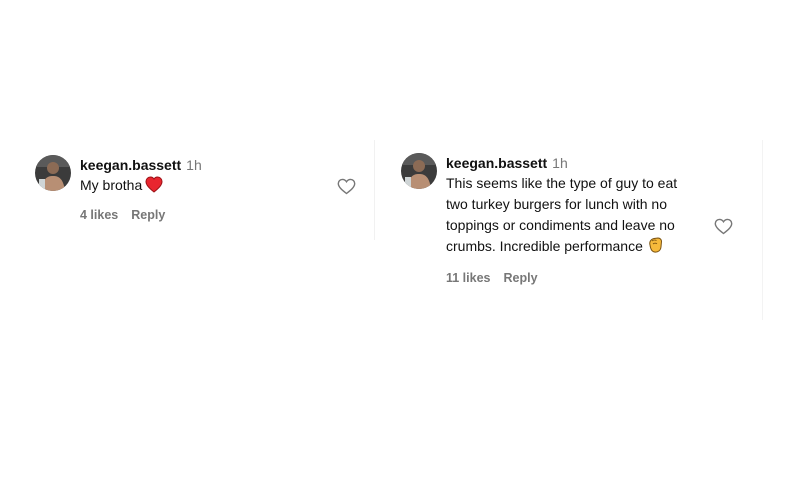 Image resolution: width=804 pixels, height=477 pixels. Describe the element at coordinates (99, 215) in the screenshot. I see `likes-count: 4 likes` at that location.